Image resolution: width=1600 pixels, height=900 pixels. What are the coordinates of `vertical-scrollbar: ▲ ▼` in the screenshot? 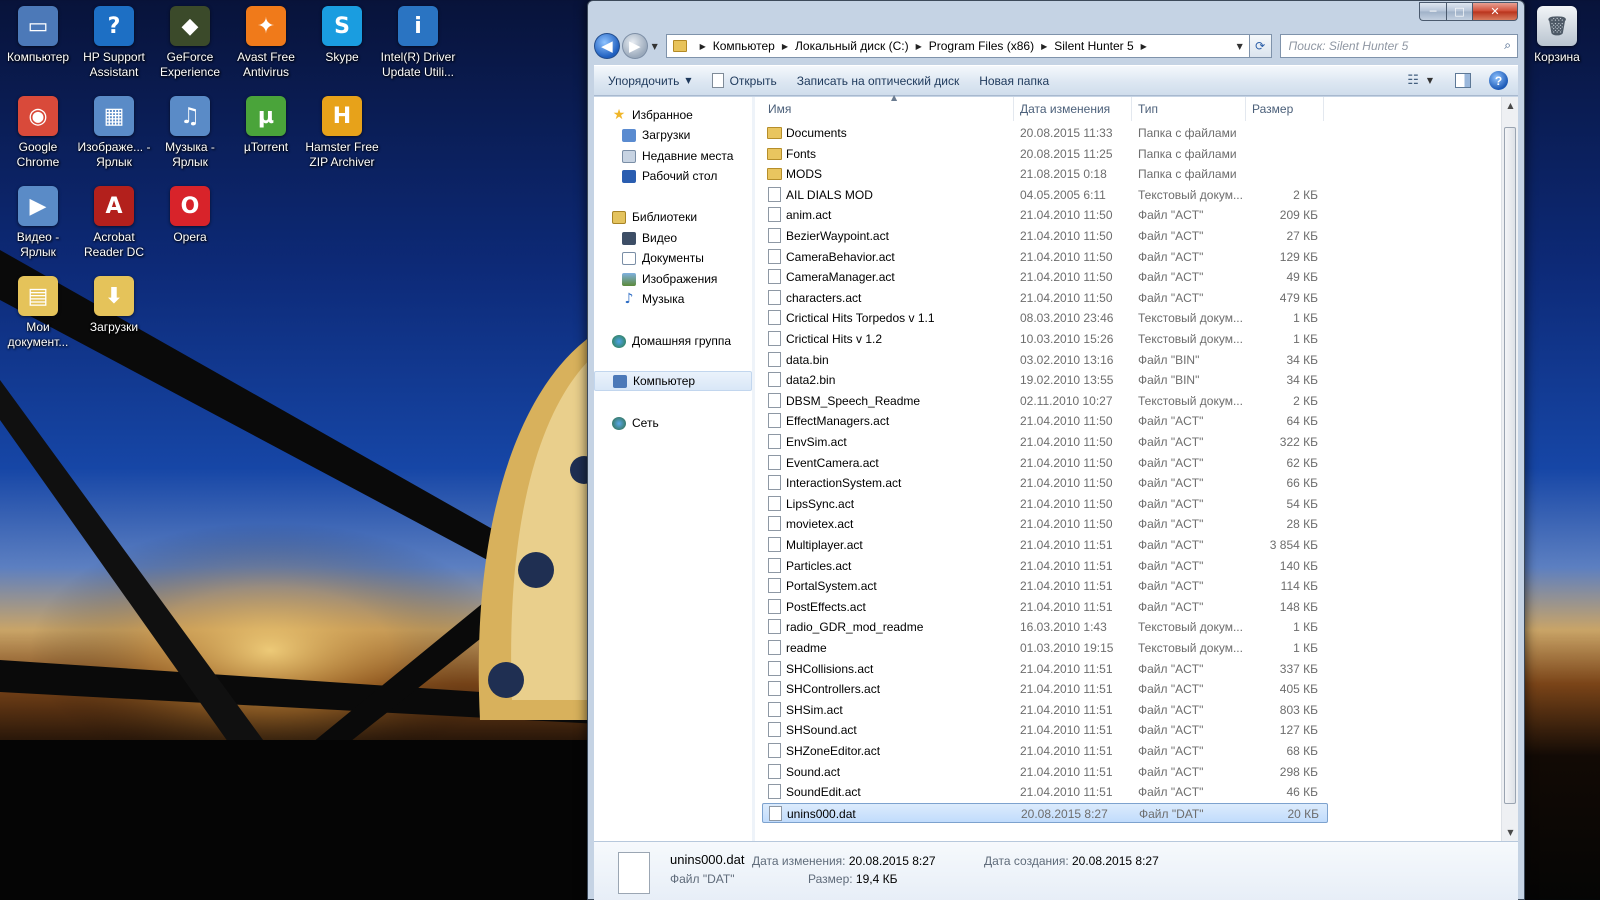 It's located at (1509, 469).